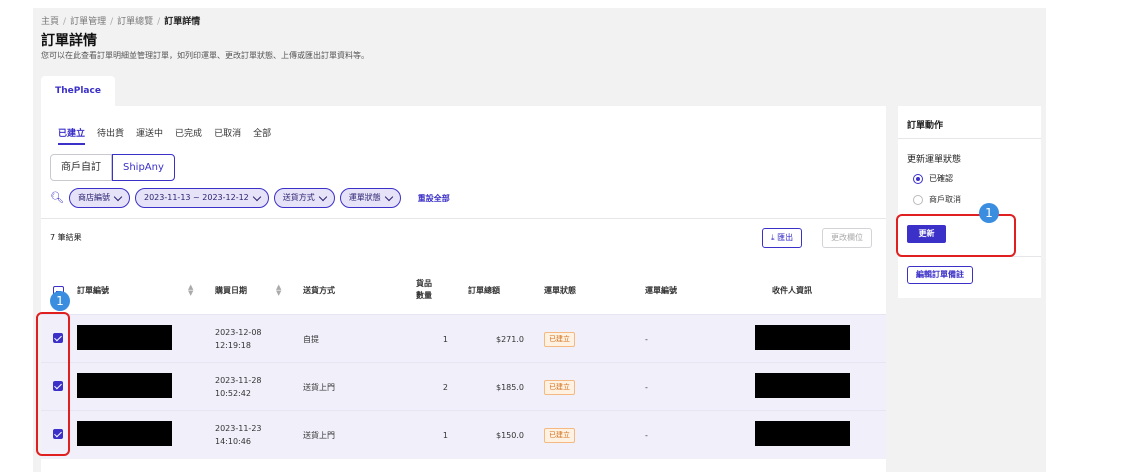 The width and height of the screenshot is (1126, 472). Describe the element at coordinates (918, 178) in the screenshot. I see `radio-selected-icon` at that location.